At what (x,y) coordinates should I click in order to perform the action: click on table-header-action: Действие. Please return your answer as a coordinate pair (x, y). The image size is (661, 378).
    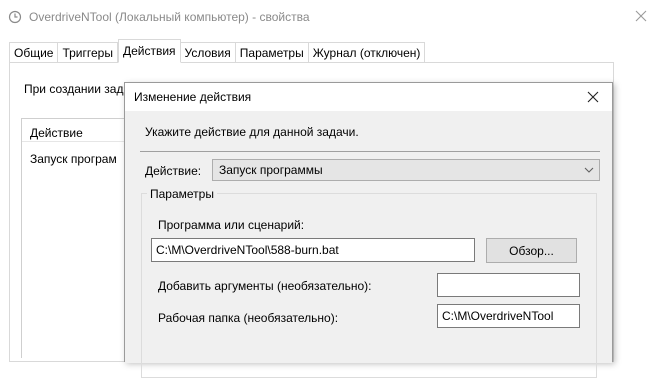
    Looking at the image, I should click on (56, 133).